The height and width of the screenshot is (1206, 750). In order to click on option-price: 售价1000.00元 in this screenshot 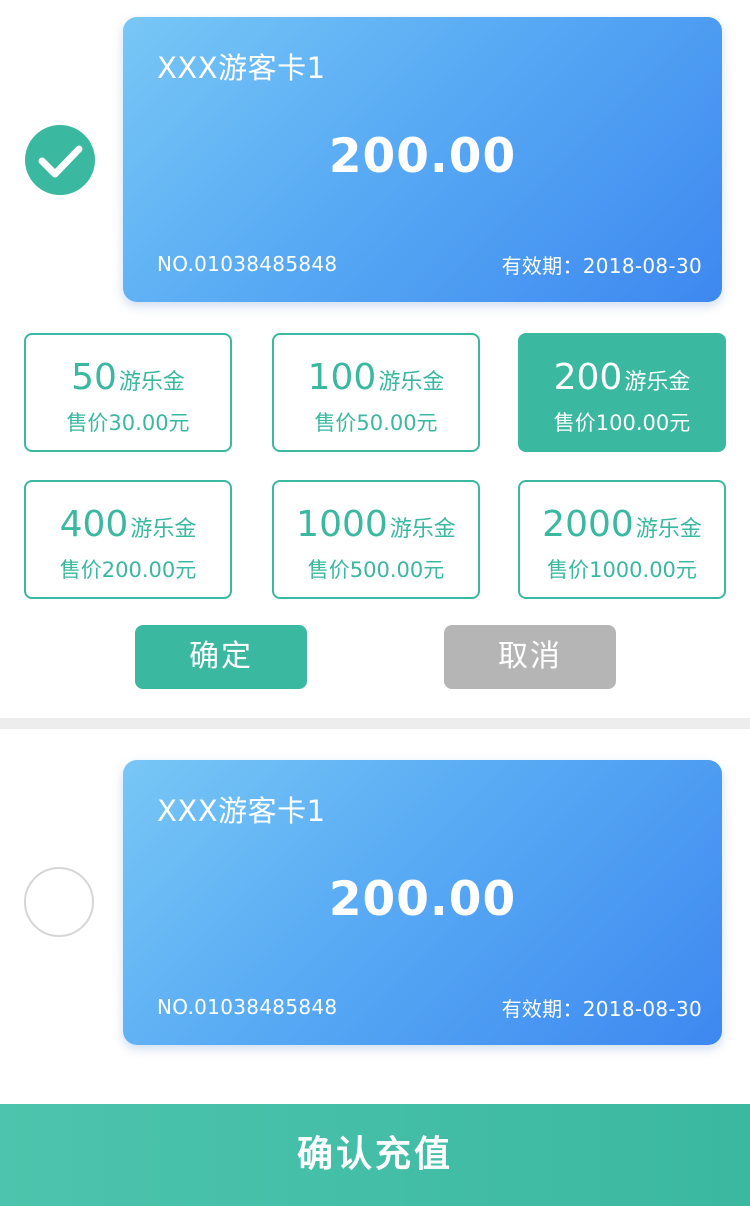, I will do `click(622, 570)`.